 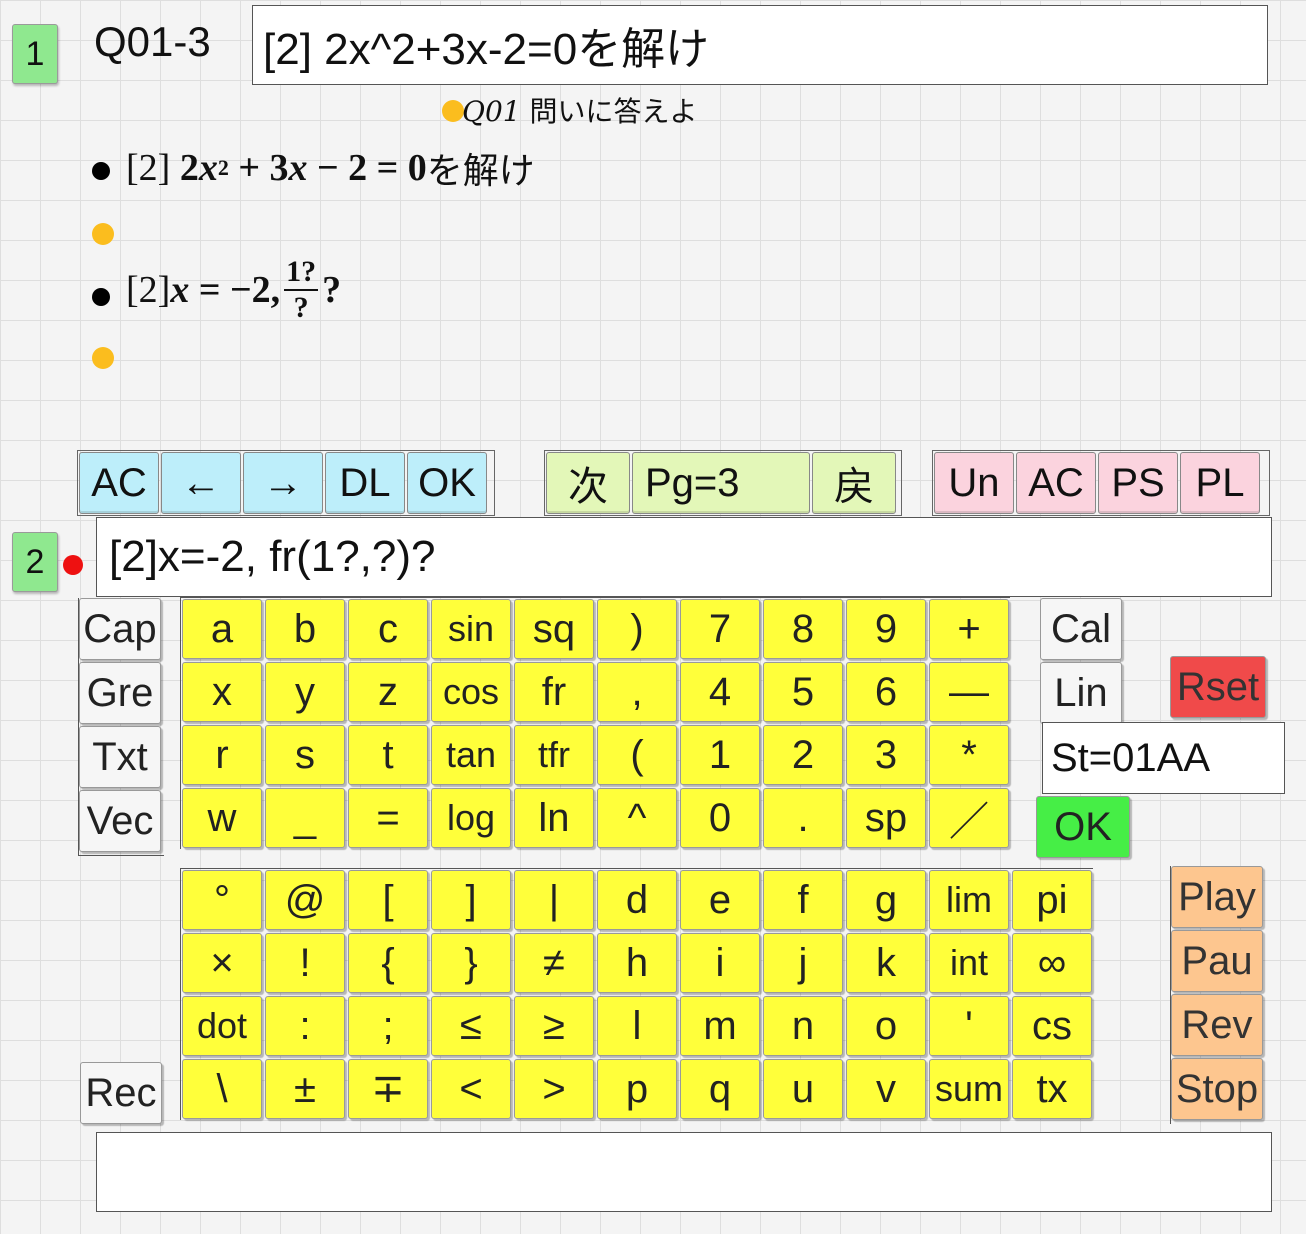 I want to click on greek-key: Gre, so click(x=120, y=693).